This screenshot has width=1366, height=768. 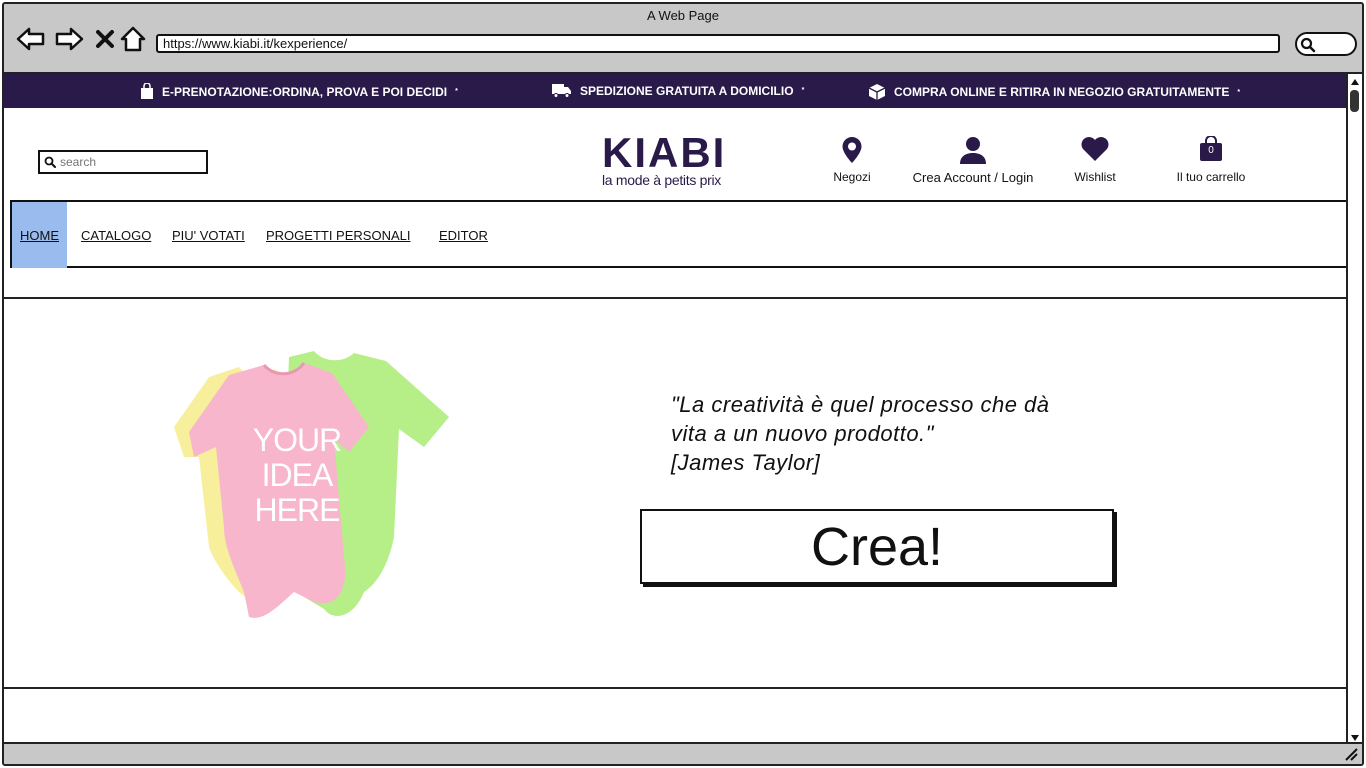 What do you see at coordinates (1355, 738) in the screenshot?
I see `scroll-down-arrow-icon` at bounding box center [1355, 738].